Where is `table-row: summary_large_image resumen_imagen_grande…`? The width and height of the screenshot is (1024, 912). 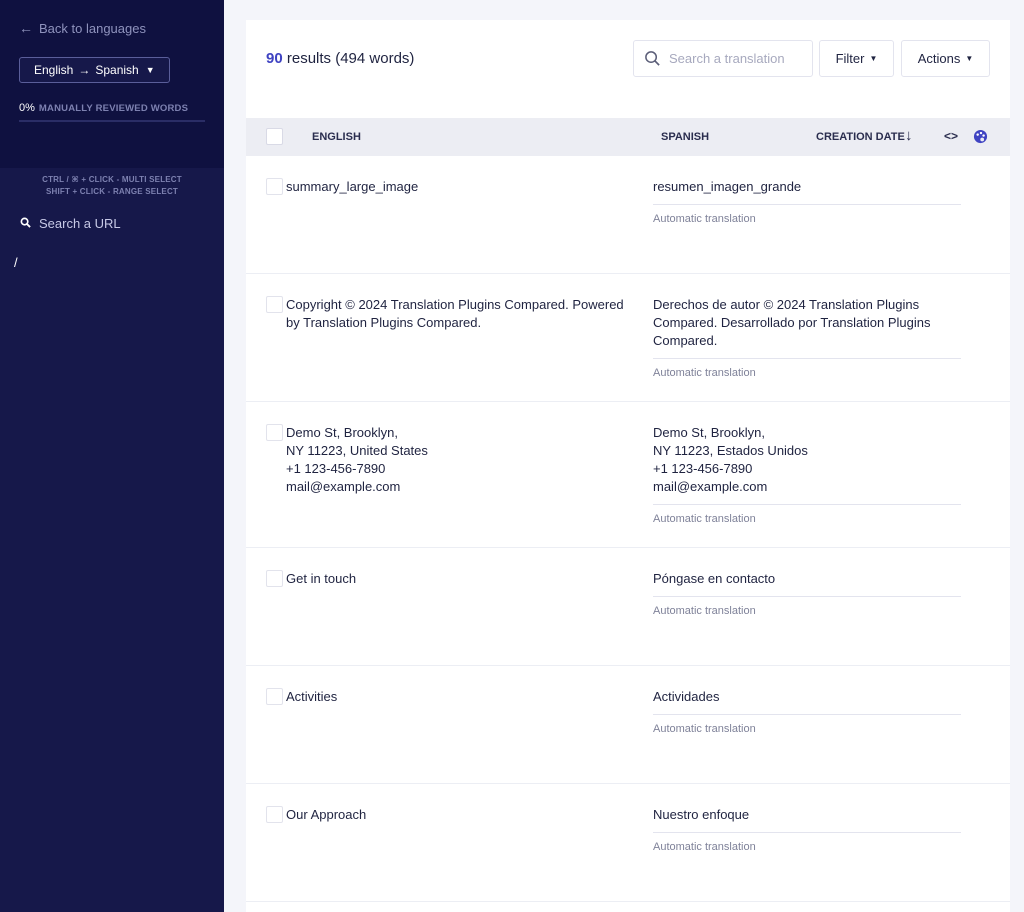 table-row: summary_large_image resumen_imagen_grande… is located at coordinates (628, 215).